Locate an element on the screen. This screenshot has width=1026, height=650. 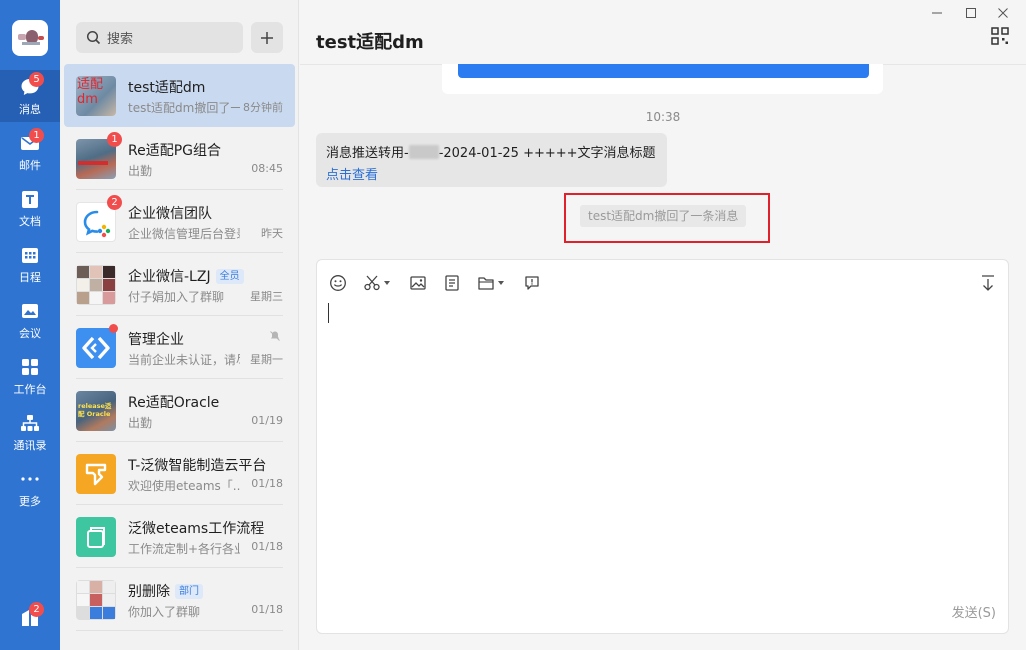
conversation-preview: 你加入了群聊 is located at coordinates (164, 612).